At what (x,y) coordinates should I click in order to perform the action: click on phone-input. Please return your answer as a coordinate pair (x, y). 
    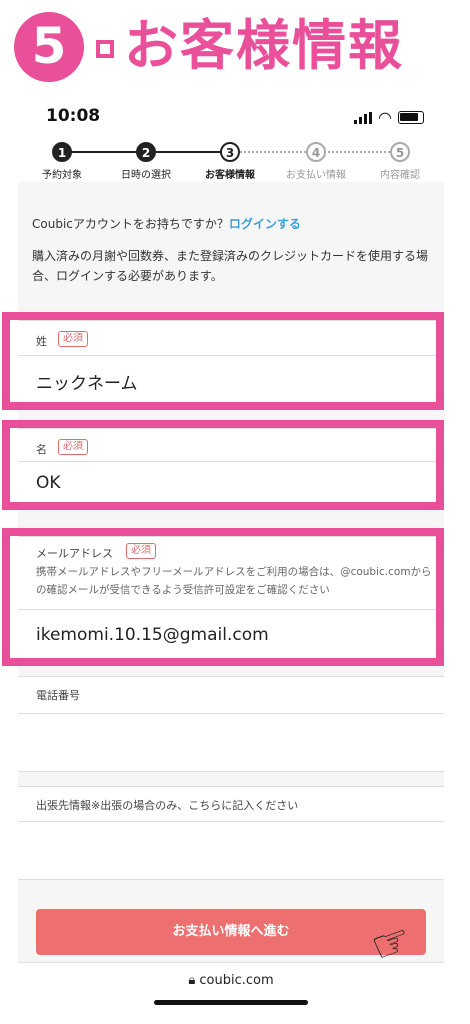
    Looking at the image, I should click on (231, 745).